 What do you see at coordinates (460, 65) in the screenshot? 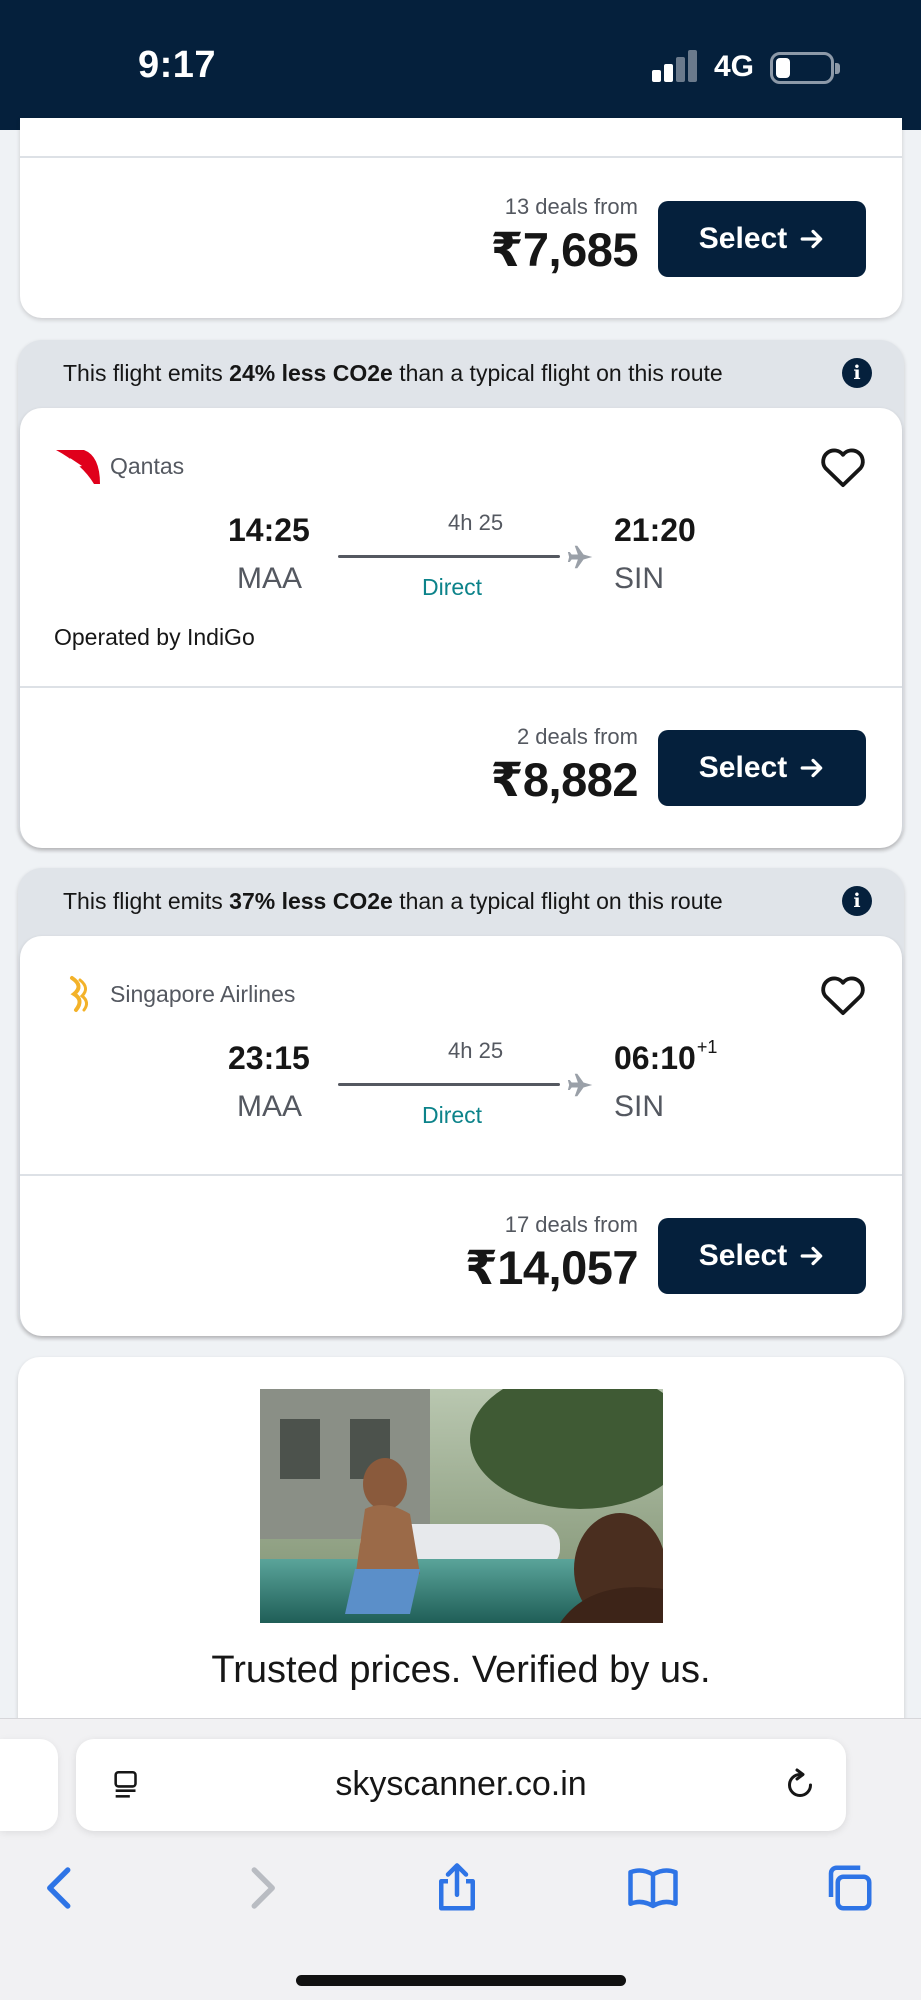
I see `status-bar: 9:17 4G` at bounding box center [460, 65].